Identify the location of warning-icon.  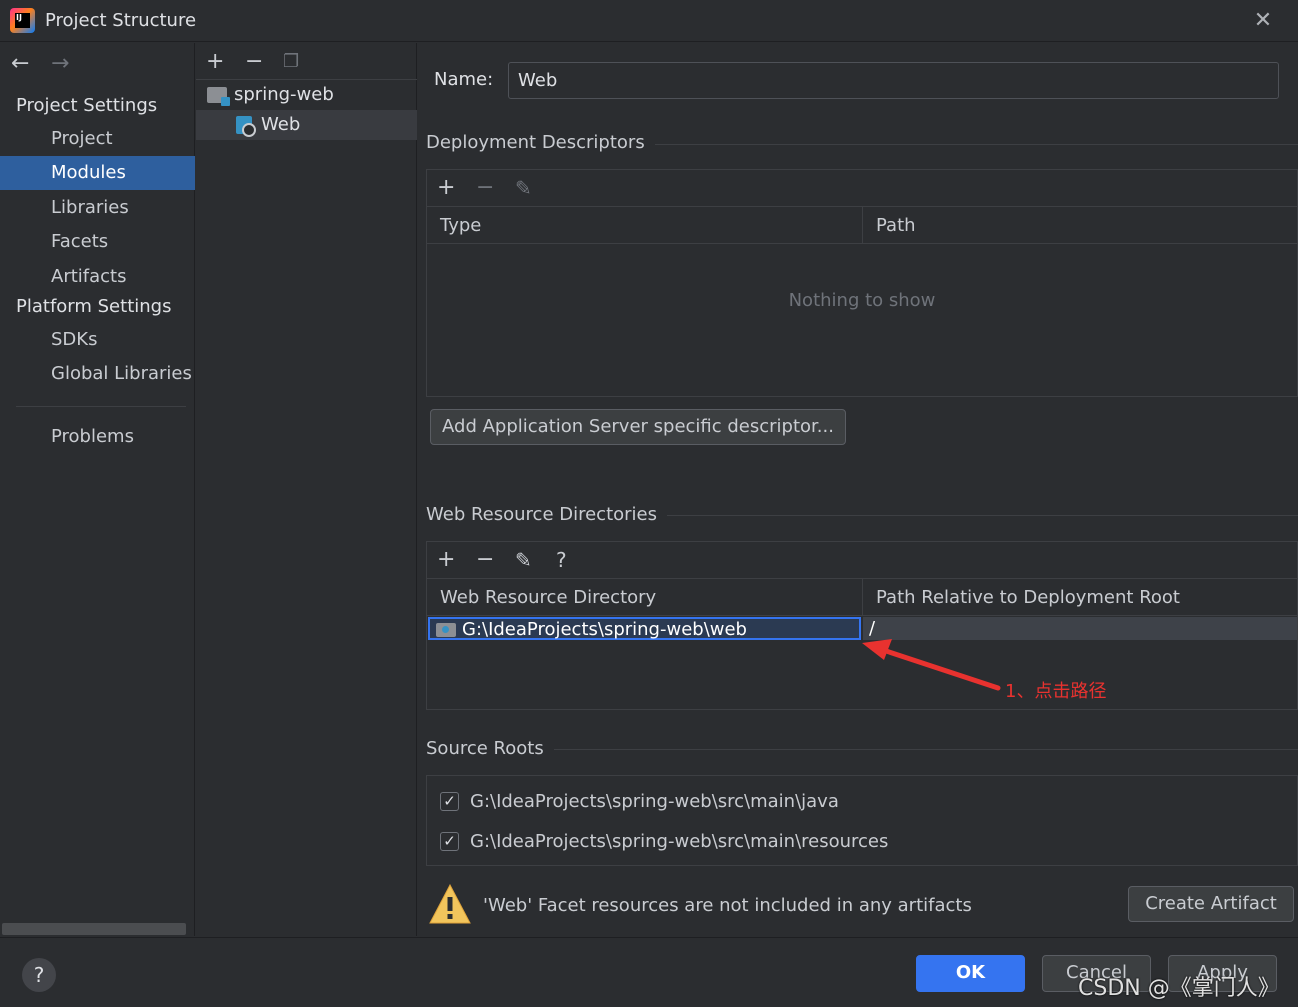
(450, 903).